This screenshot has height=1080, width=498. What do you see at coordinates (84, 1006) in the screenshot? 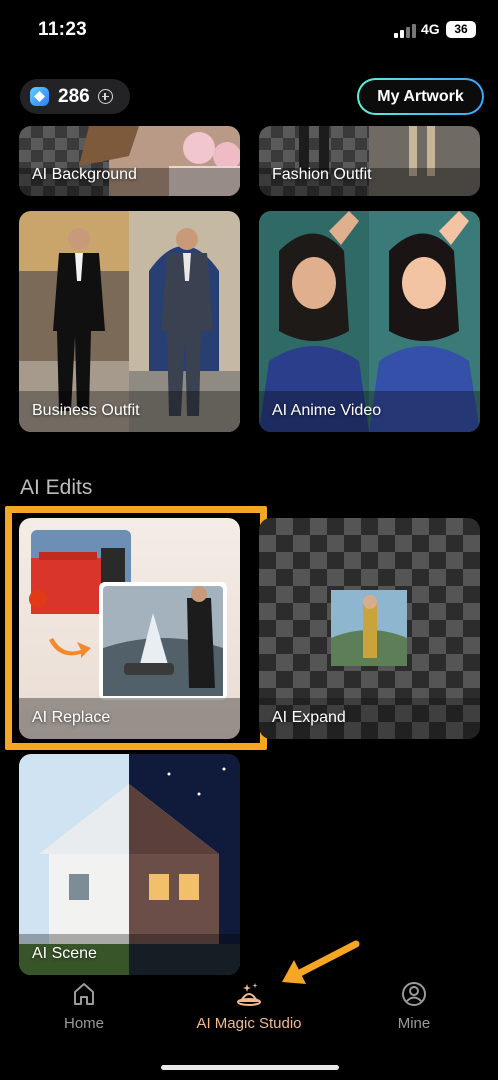
I see `nav-item-home: Home` at bounding box center [84, 1006].